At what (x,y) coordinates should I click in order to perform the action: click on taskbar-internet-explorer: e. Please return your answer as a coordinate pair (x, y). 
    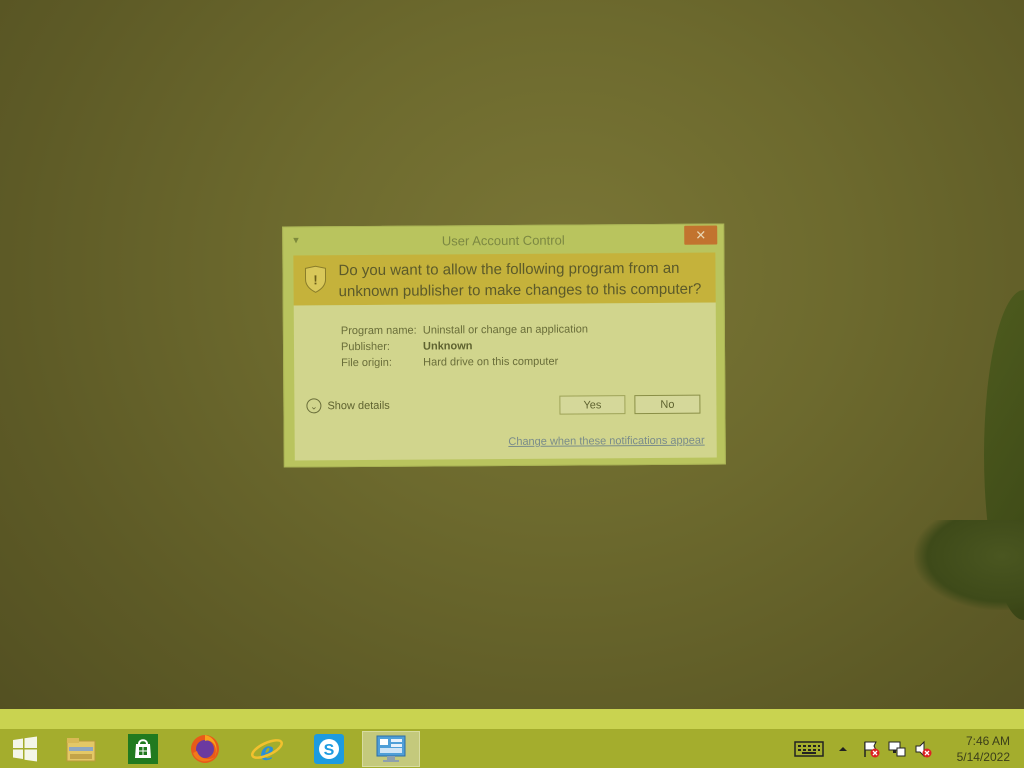
    Looking at the image, I should click on (267, 749).